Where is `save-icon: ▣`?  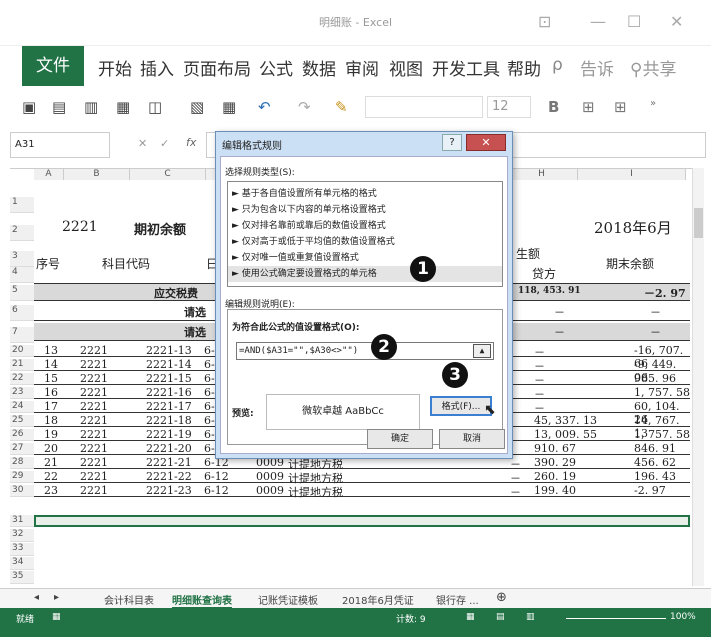 save-icon: ▣ is located at coordinates (29, 107).